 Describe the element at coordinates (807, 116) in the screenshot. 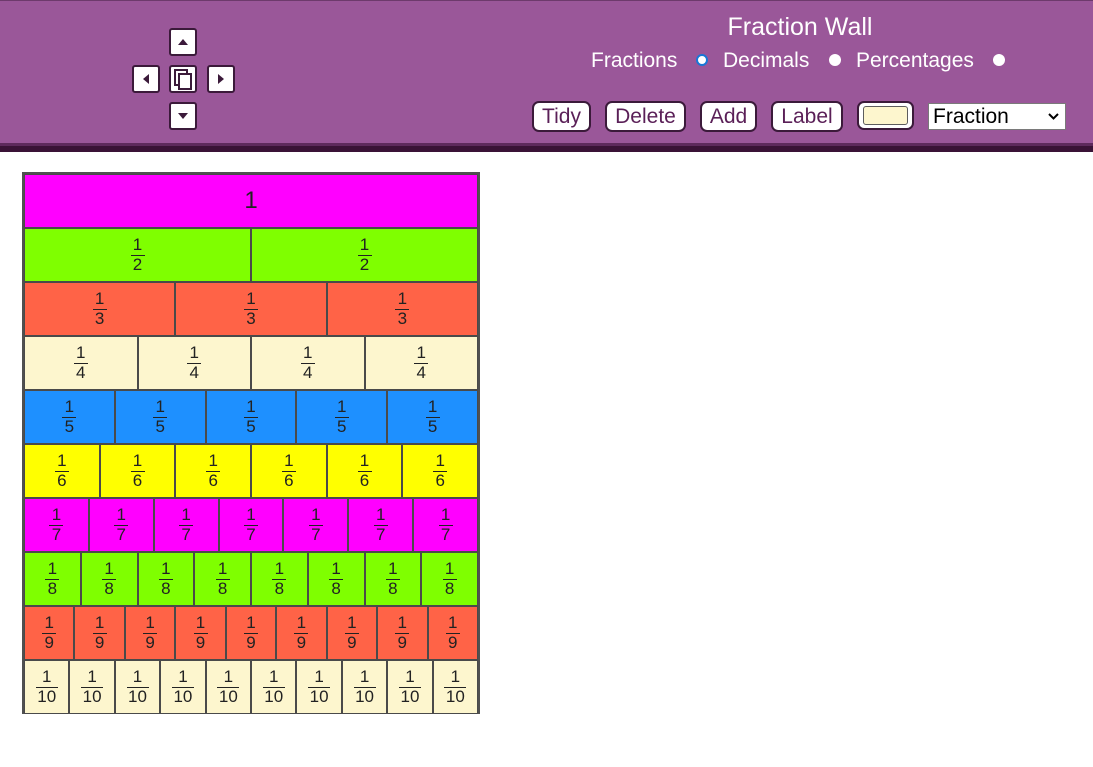

I see `label-button: Label` at that location.